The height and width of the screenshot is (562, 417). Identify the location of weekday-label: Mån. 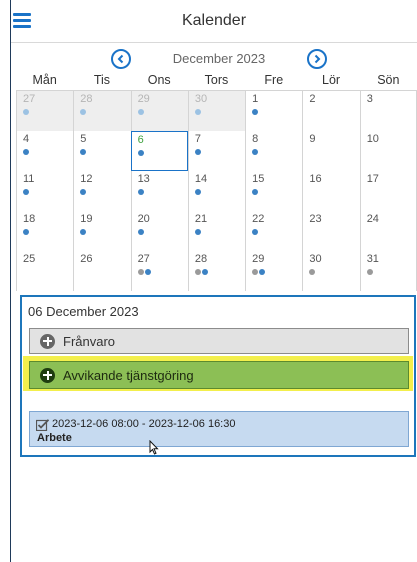
(44, 80).